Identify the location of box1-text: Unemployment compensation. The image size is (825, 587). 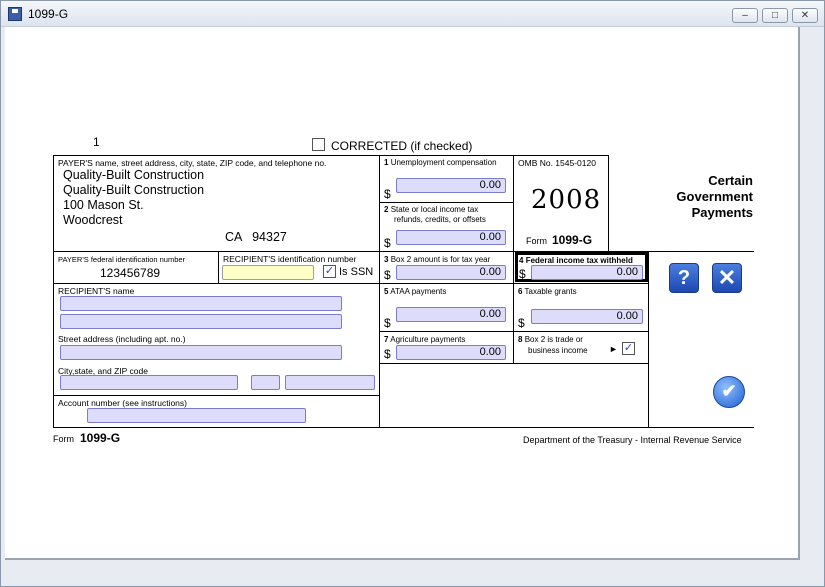
(443, 162).